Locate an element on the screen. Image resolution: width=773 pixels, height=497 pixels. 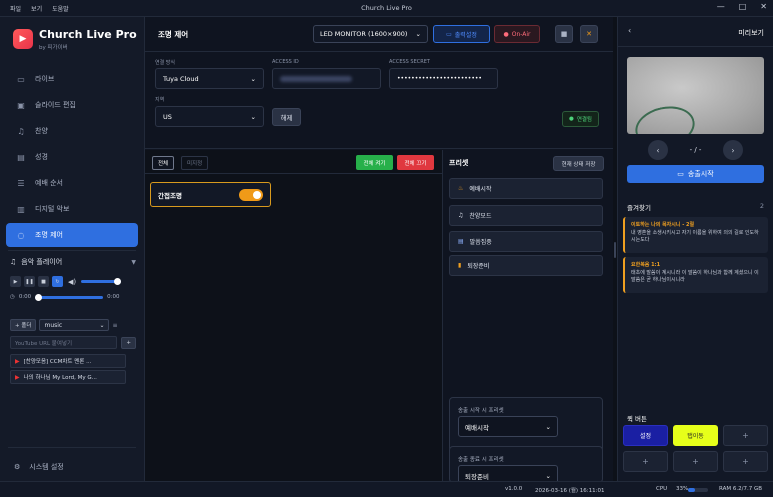
minimize-button: — is located at coordinates (721, 6).